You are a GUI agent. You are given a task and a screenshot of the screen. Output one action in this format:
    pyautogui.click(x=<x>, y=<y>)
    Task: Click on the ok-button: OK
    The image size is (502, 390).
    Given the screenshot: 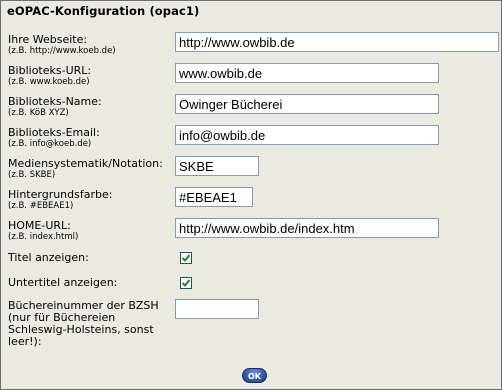 What is the action you would take?
    pyautogui.click(x=254, y=375)
    